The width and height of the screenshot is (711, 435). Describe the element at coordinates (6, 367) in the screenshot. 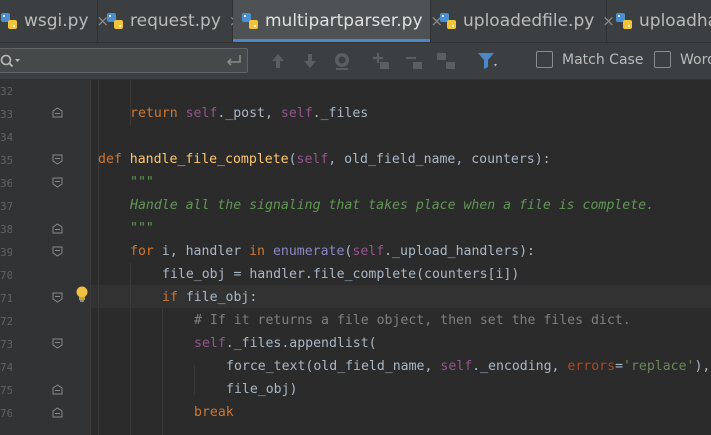

I see `line-number: 74` at that location.